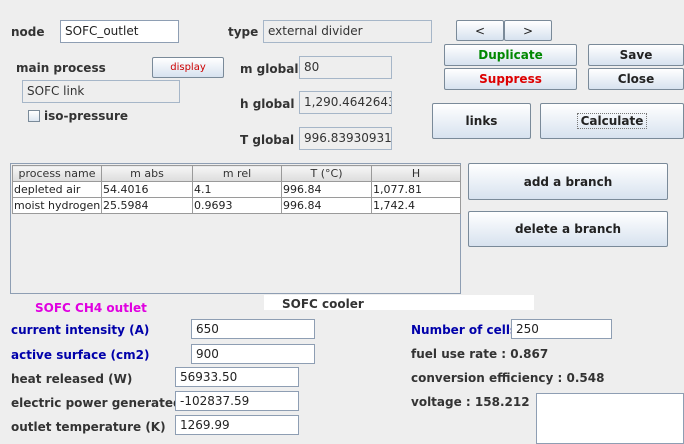 The height and width of the screenshot is (444, 684). What do you see at coordinates (345, 67) in the screenshot?
I see `m-global-field: 80` at bounding box center [345, 67].